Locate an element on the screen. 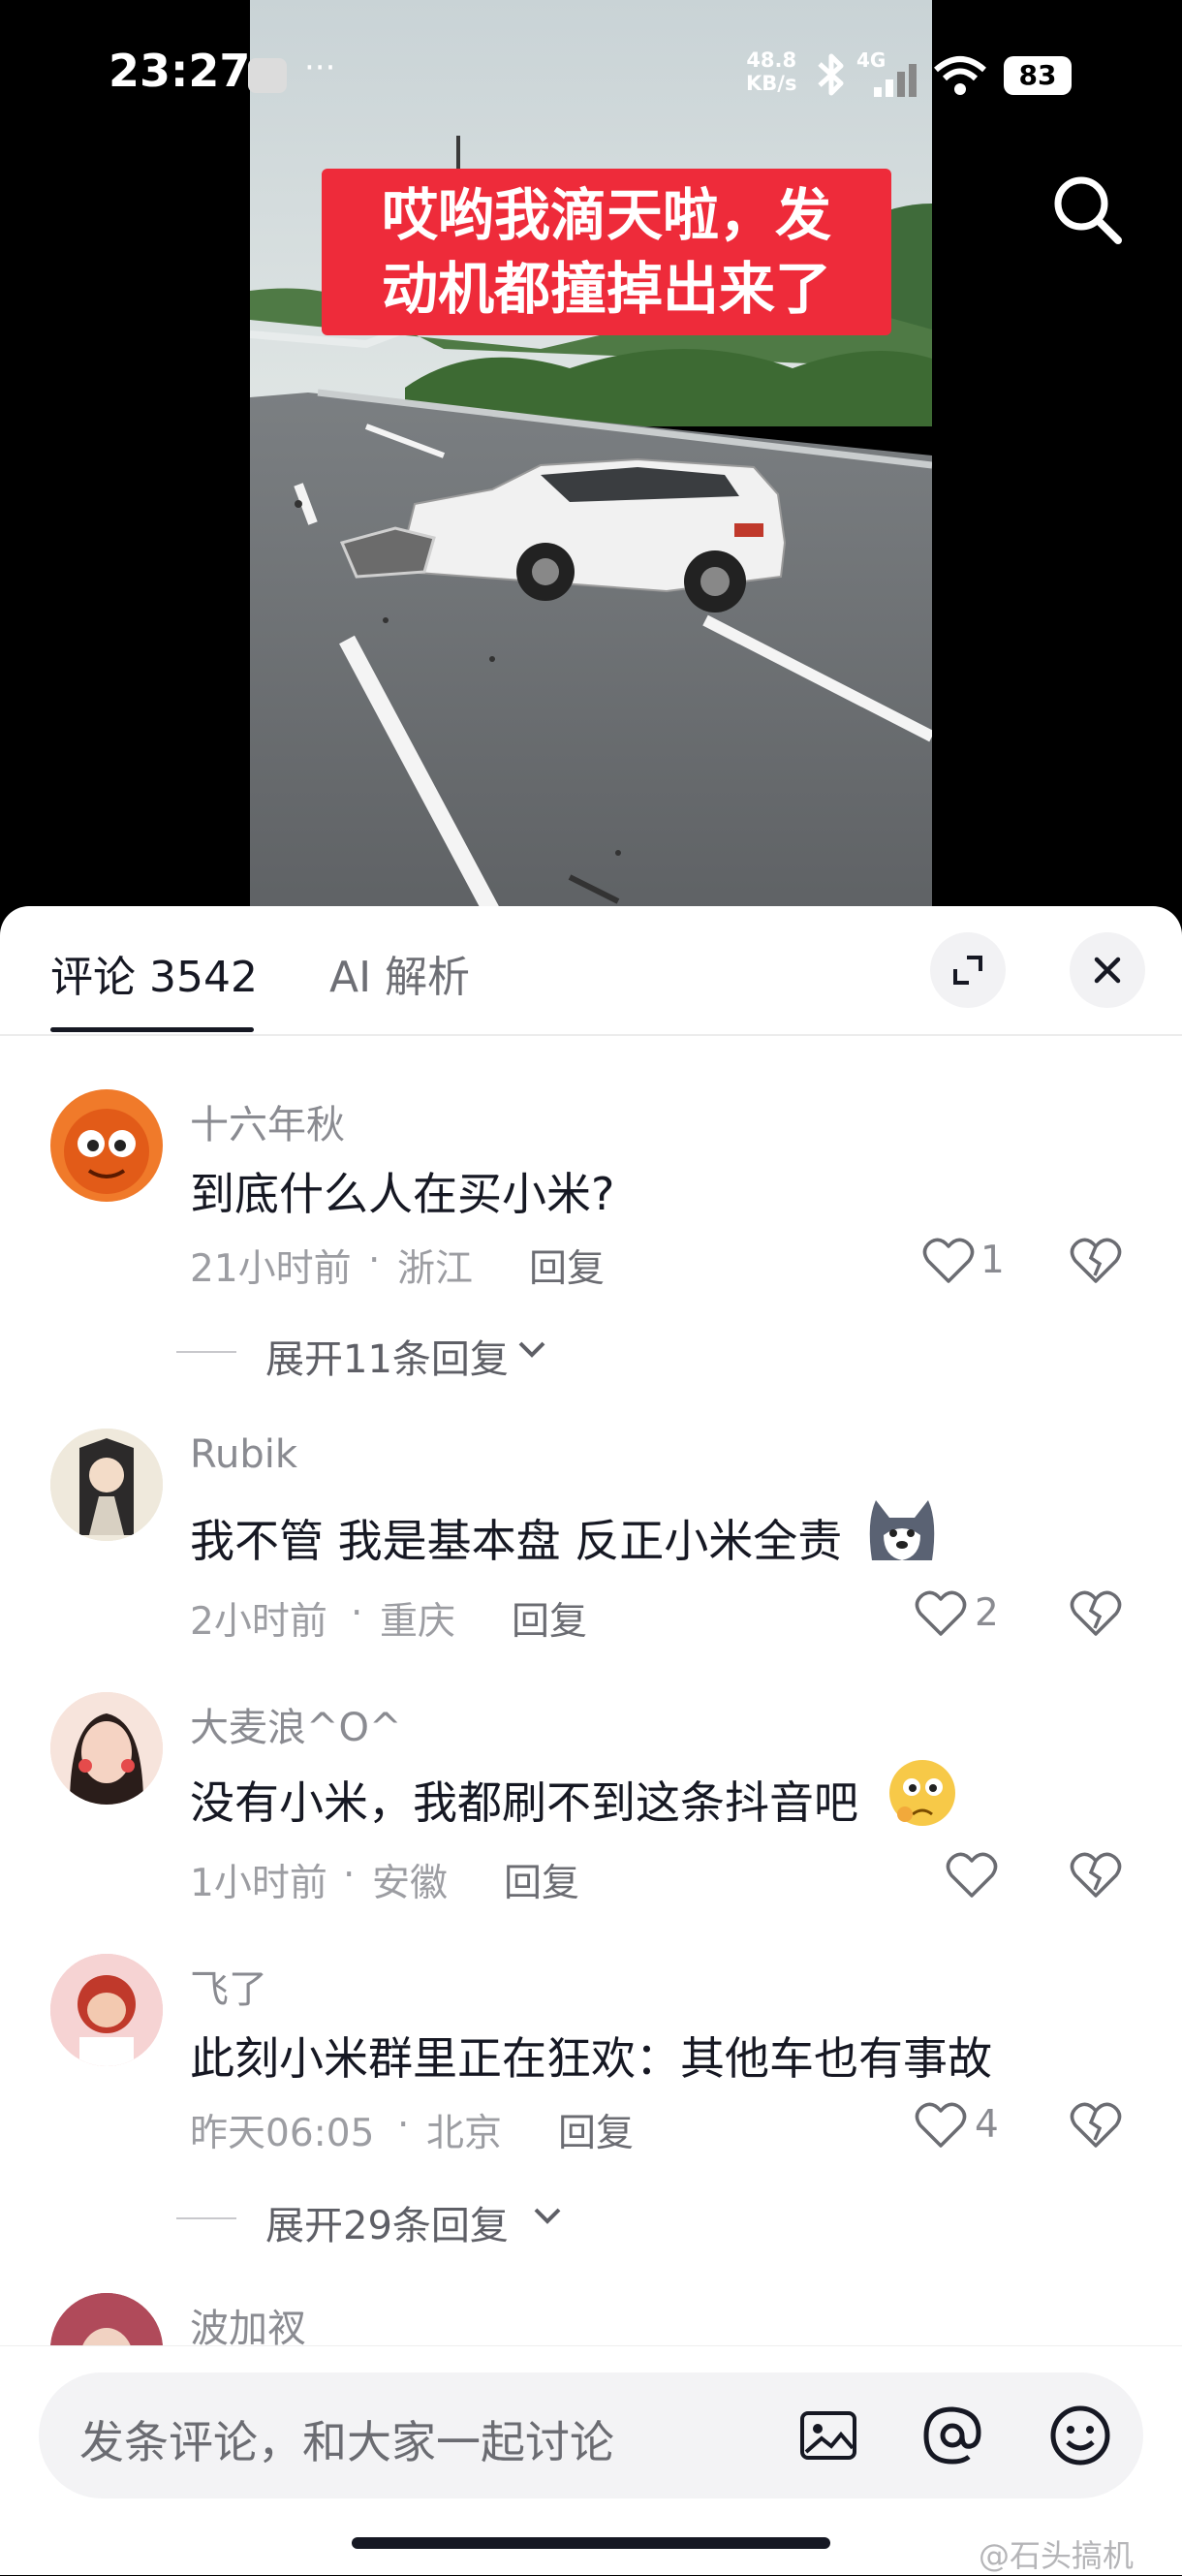  expand-replies: 展开29条回复 is located at coordinates (387, 2222).